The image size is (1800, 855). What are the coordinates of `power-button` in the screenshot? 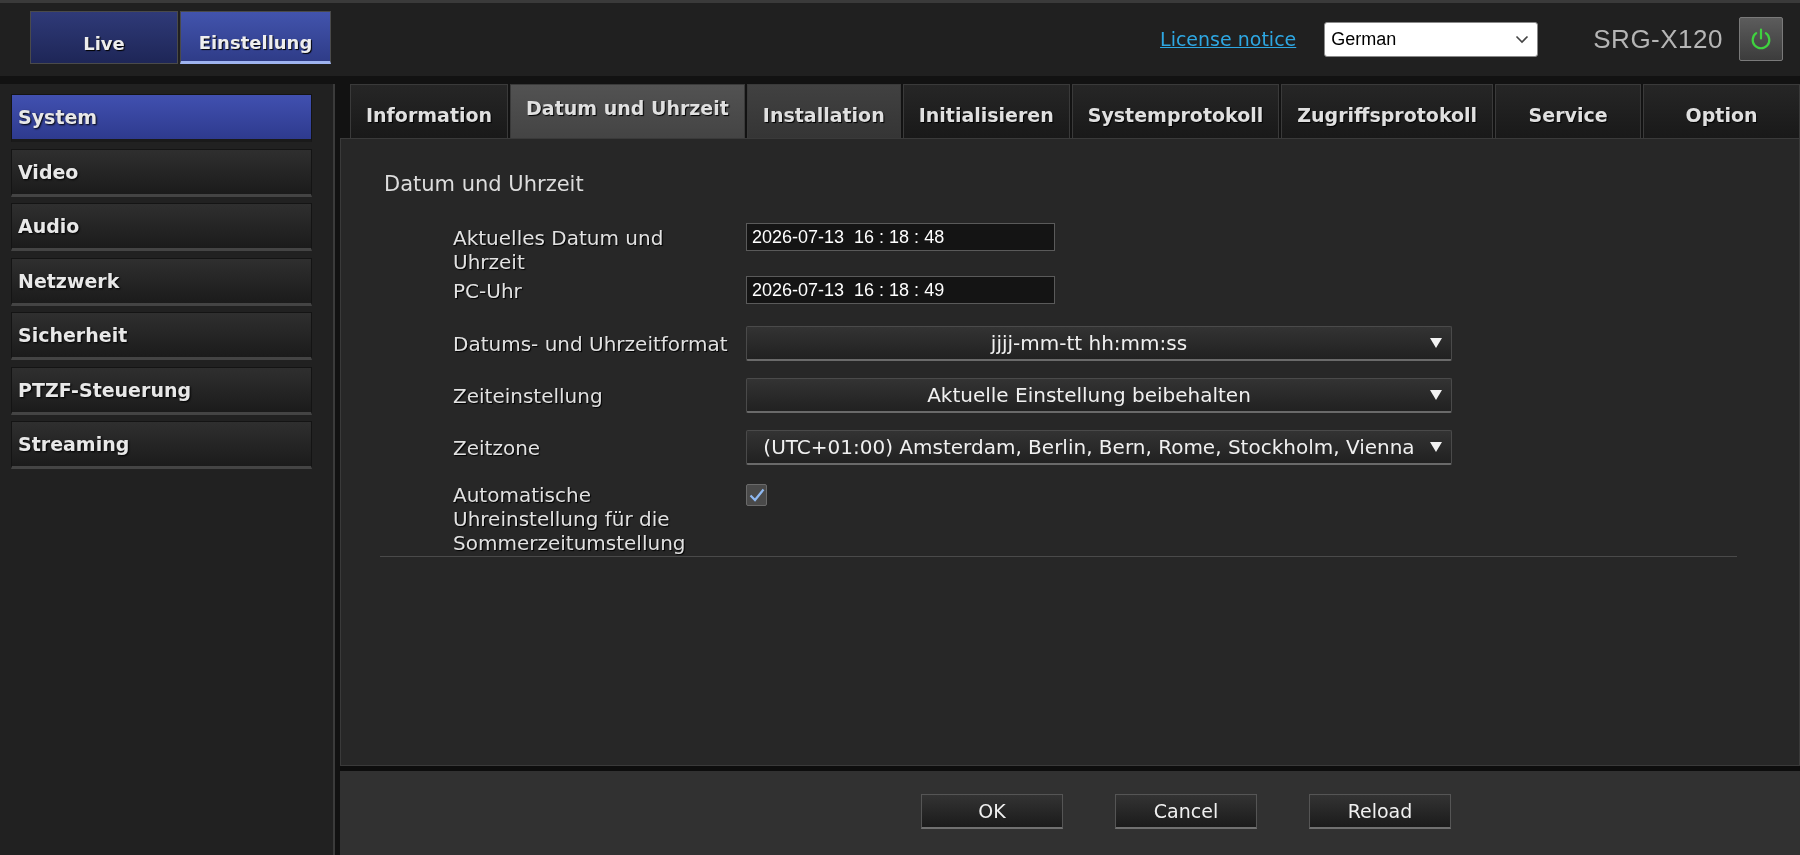 It's located at (1761, 39).